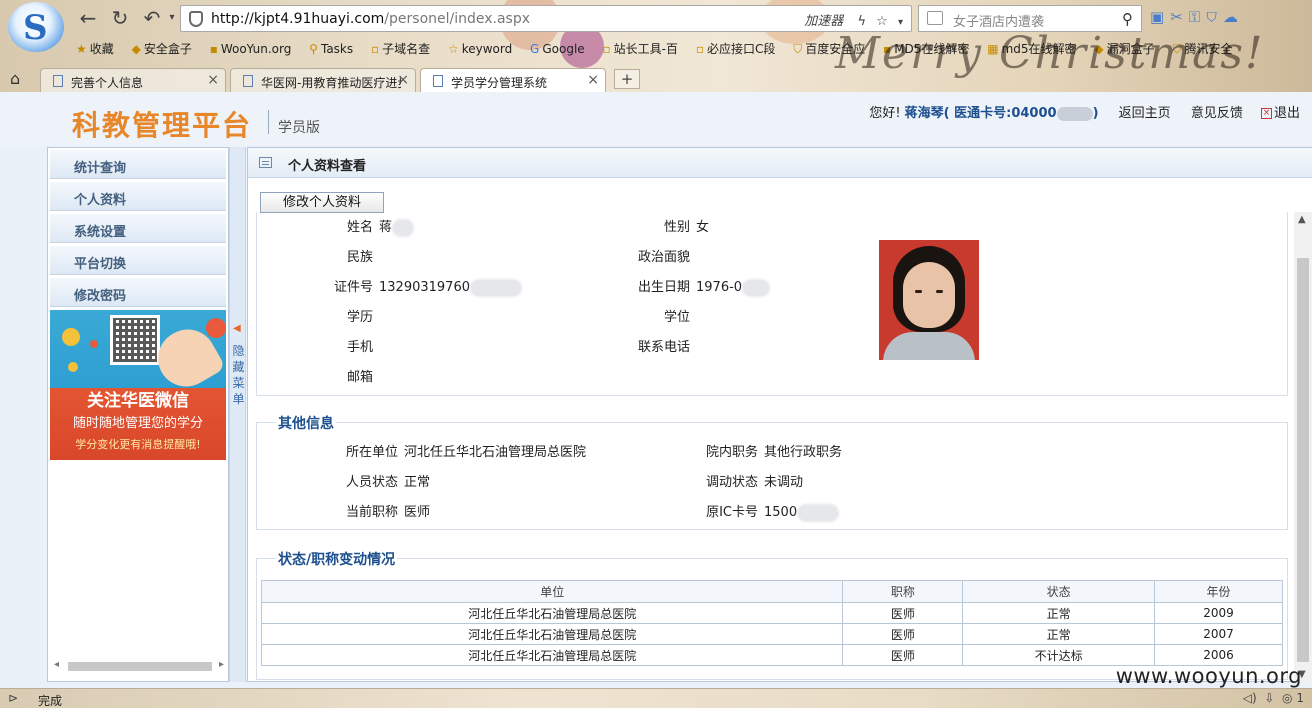 The height and width of the screenshot is (708, 1312). What do you see at coordinates (138, 292) in the screenshot?
I see `sidebar-item-change-password: 修改密码` at bounding box center [138, 292].